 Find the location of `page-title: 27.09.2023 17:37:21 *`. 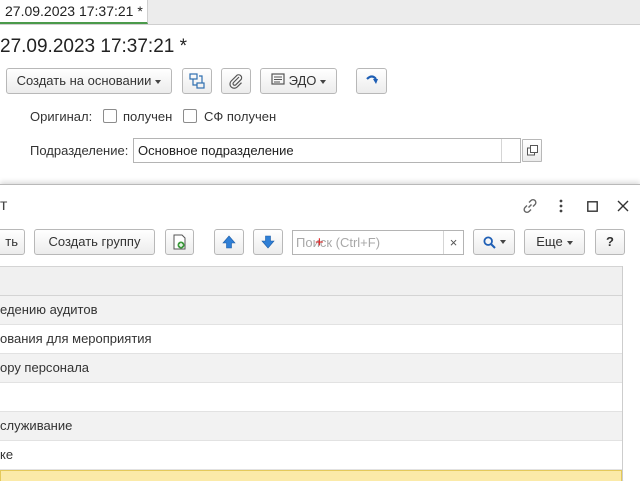

page-title: 27.09.2023 17:37:21 * is located at coordinates (94, 46).